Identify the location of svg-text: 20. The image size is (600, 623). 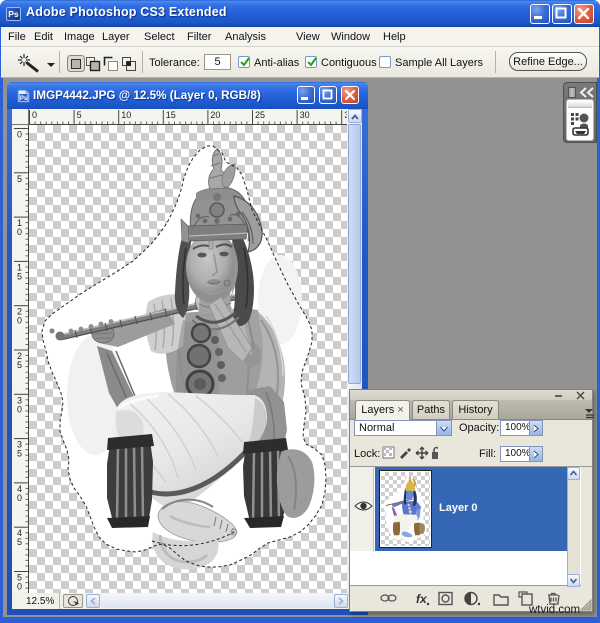
(215, 115).